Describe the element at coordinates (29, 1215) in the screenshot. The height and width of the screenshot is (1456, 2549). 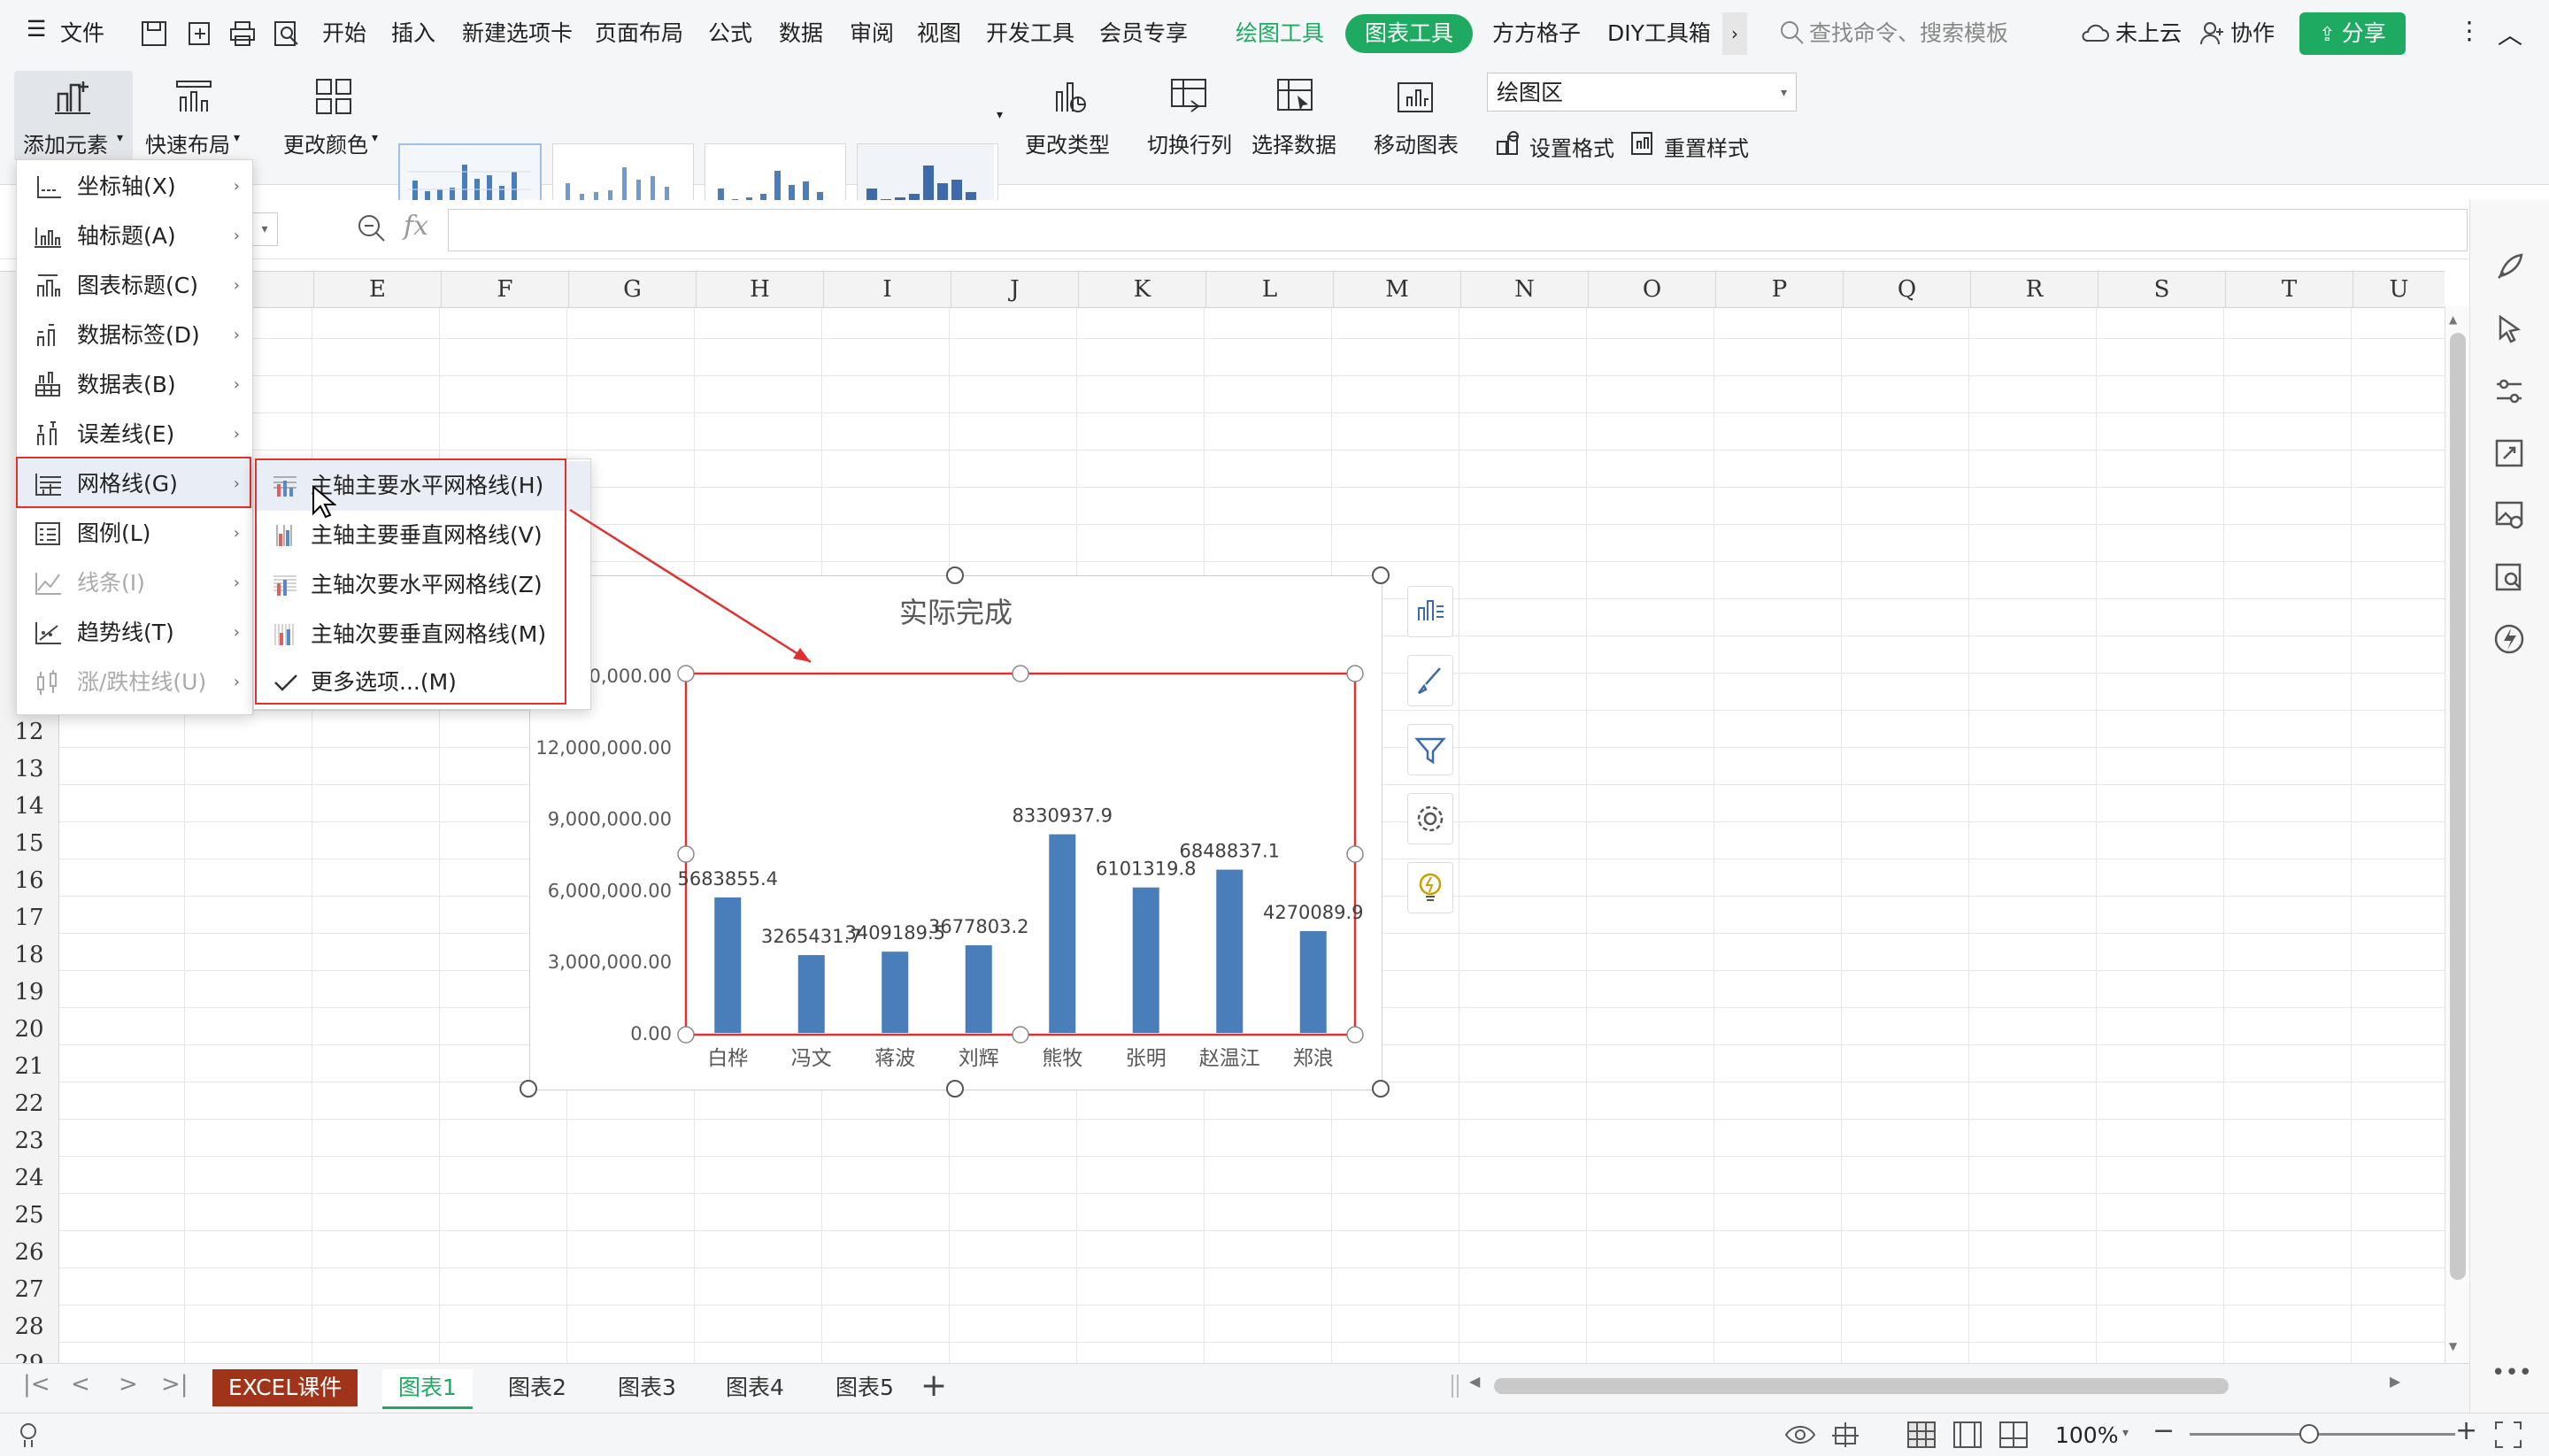
I see `row-header: 25` at that location.